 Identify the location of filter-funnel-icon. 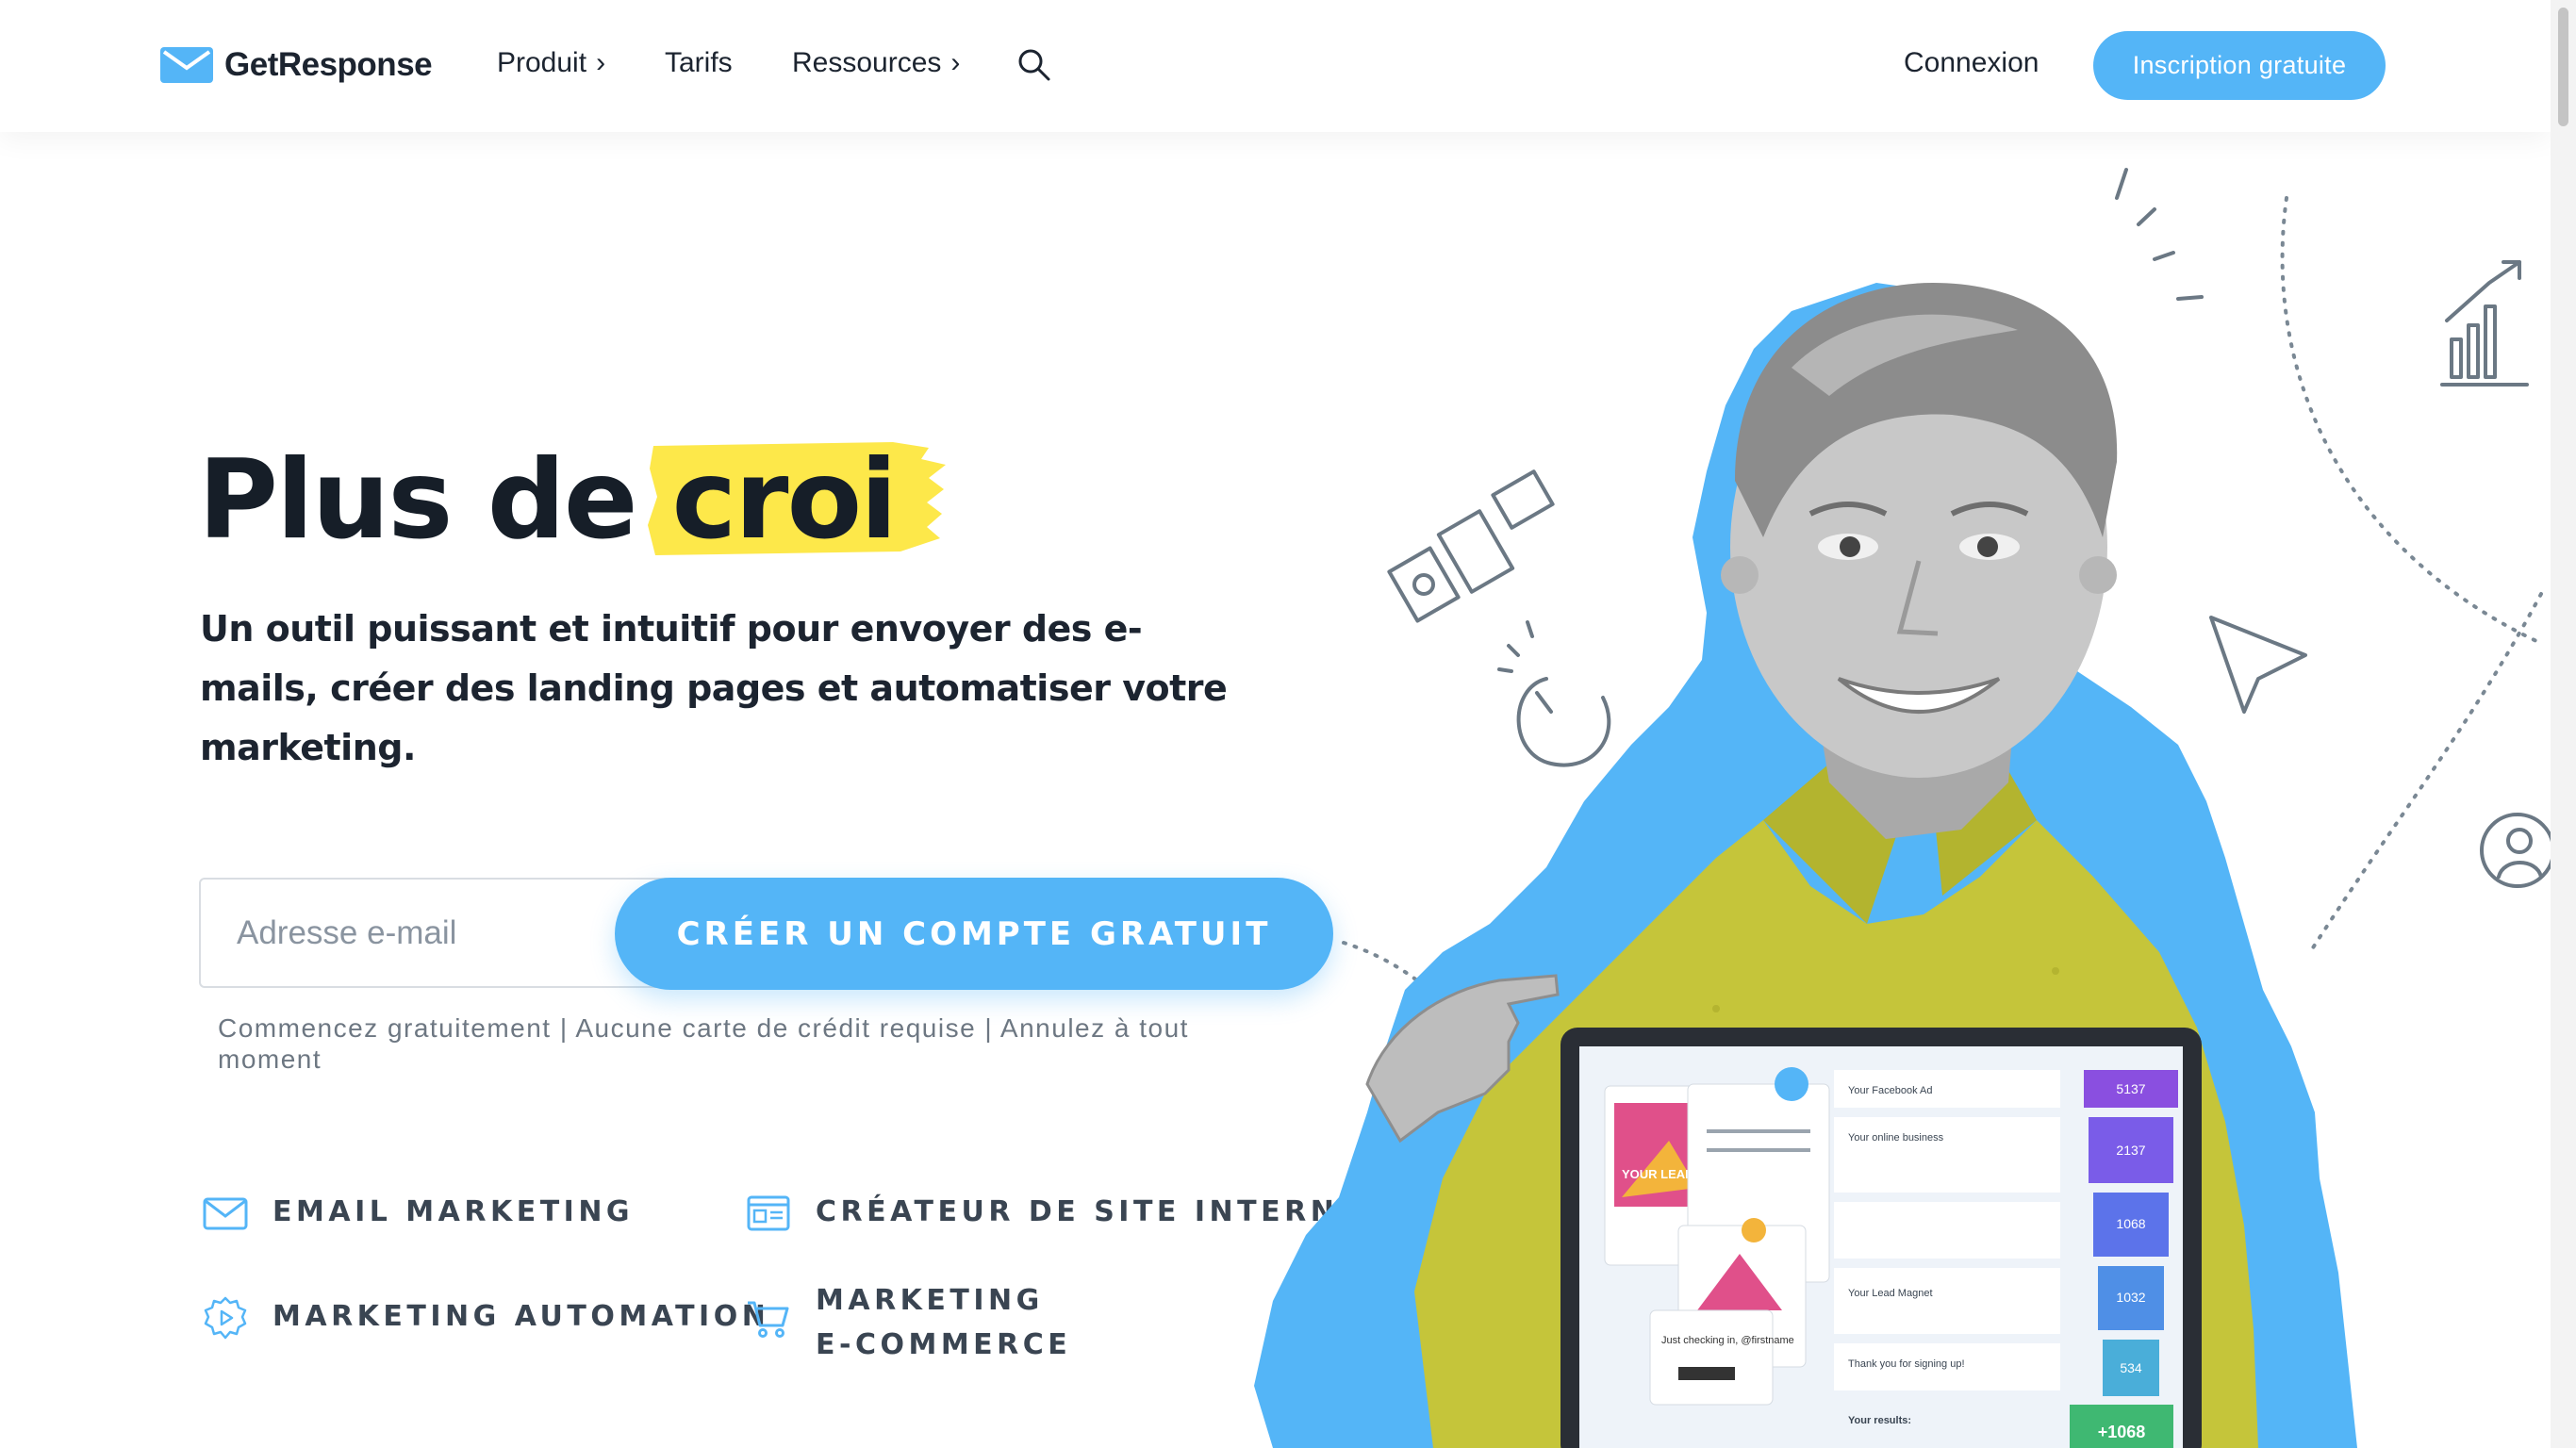
(2258, 665).